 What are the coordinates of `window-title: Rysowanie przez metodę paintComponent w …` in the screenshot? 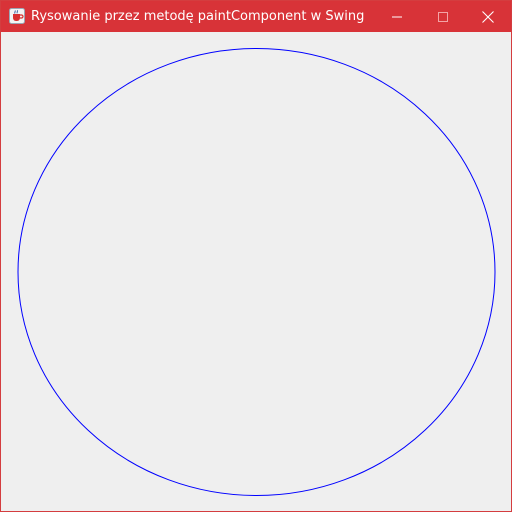 It's located at (198, 16).